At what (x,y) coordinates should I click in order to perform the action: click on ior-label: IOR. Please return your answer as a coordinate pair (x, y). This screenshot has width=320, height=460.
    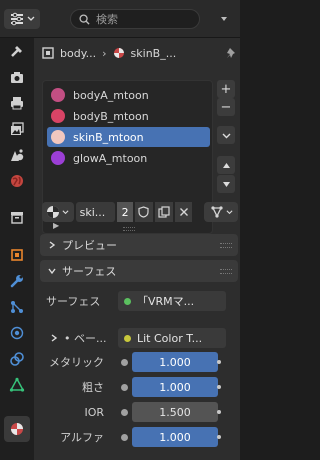
    Looking at the image, I should click on (94, 412).